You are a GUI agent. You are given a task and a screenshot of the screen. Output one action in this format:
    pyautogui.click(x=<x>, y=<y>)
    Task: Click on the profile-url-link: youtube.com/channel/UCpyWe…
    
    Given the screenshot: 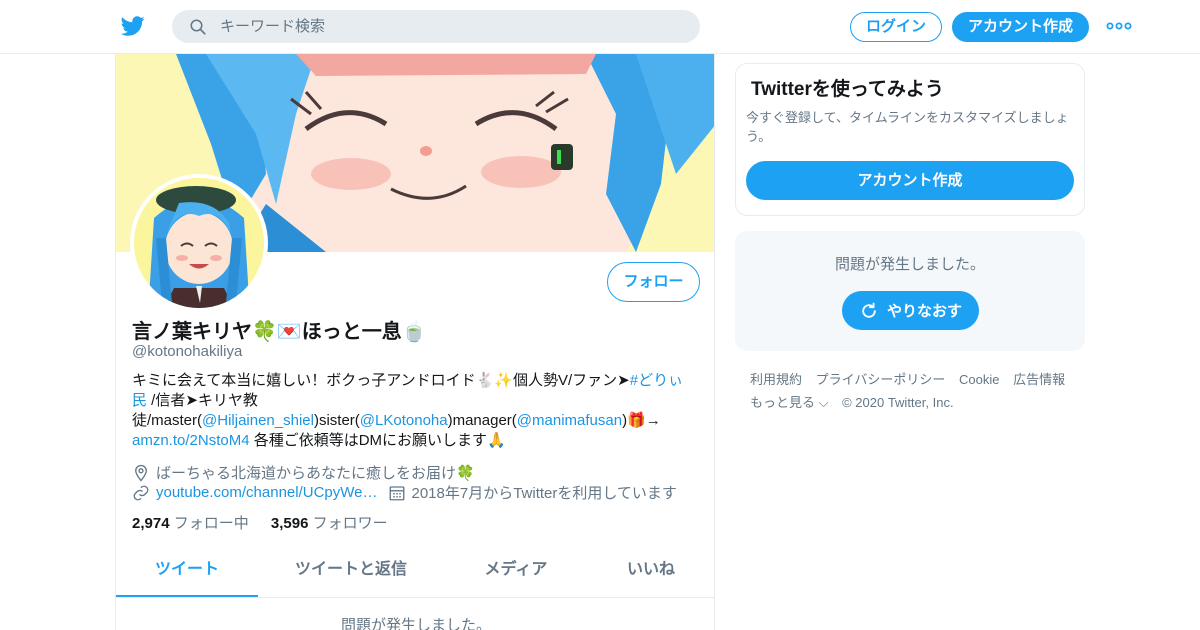 What is the action you would take?
    pyautogui.click(x=267, y=492)
    